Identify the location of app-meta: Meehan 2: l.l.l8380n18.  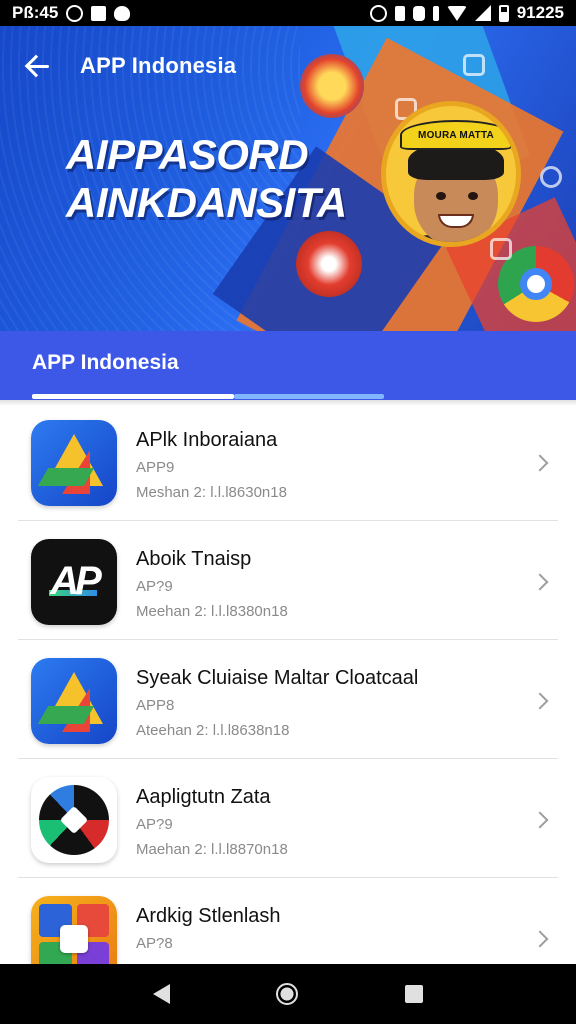
(212, 611).